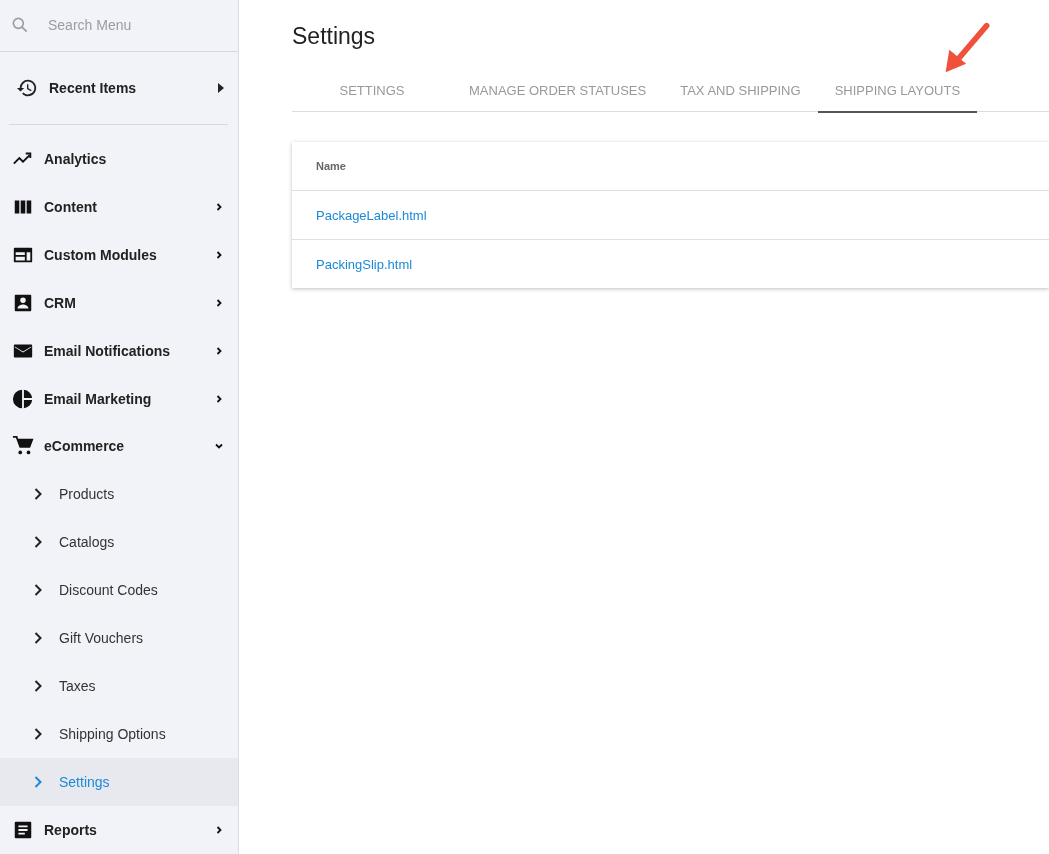 The height and width of the screenshot is (854, 1049). Describe the element at coordinates (119, 350) in the screenshot. I see `sidebar-item: Email Notifications` at that location.